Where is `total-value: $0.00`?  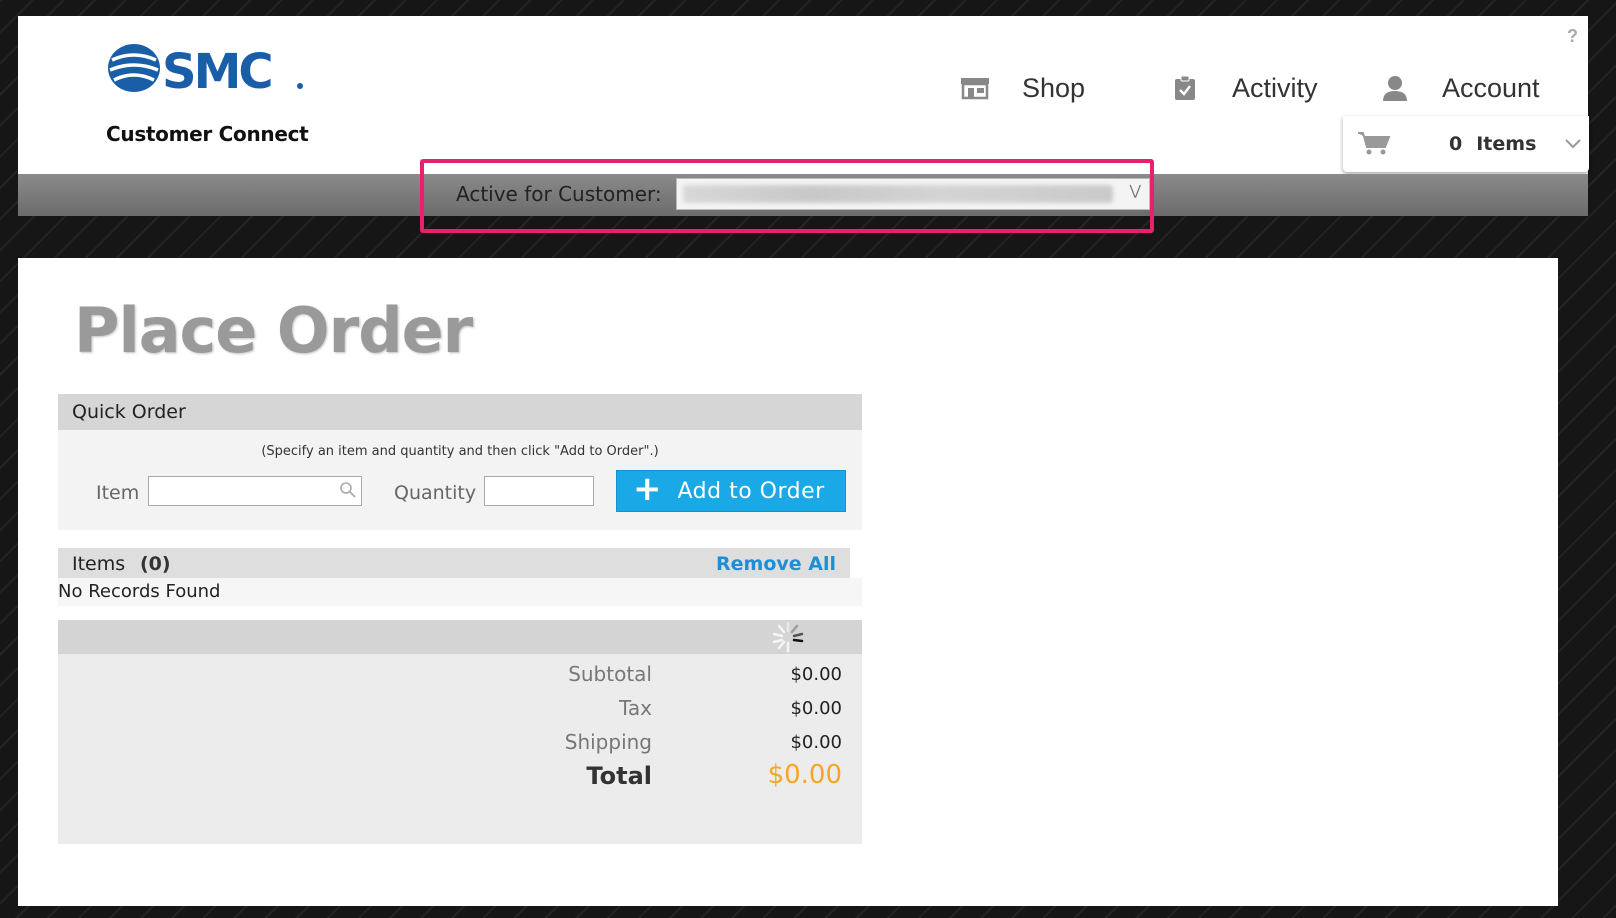 total-value: $0.00 is located at coordinates (804, 775).